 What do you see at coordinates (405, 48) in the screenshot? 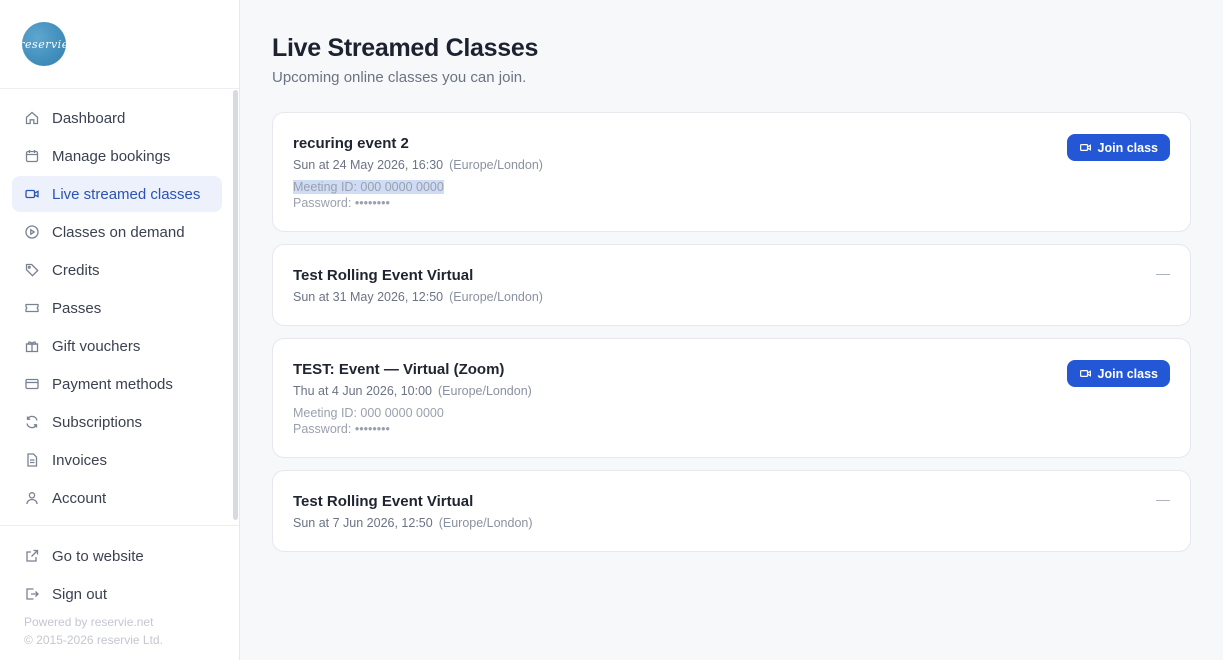
I see `page-title: Live Streamed Classes` at bounding box center [405, 48].